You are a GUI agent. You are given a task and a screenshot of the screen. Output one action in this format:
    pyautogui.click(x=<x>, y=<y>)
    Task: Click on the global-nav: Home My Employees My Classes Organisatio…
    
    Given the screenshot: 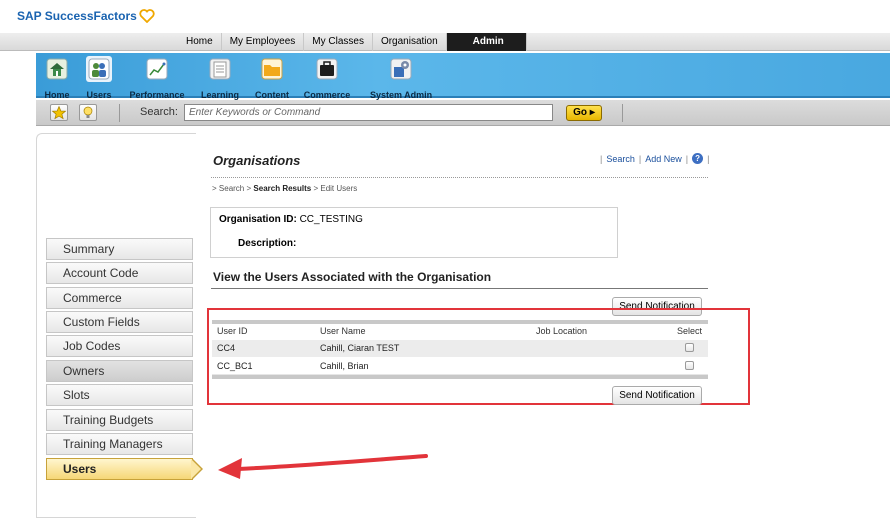 What is the action you would take?
    pyautogui.click(x=445, y=42)
    